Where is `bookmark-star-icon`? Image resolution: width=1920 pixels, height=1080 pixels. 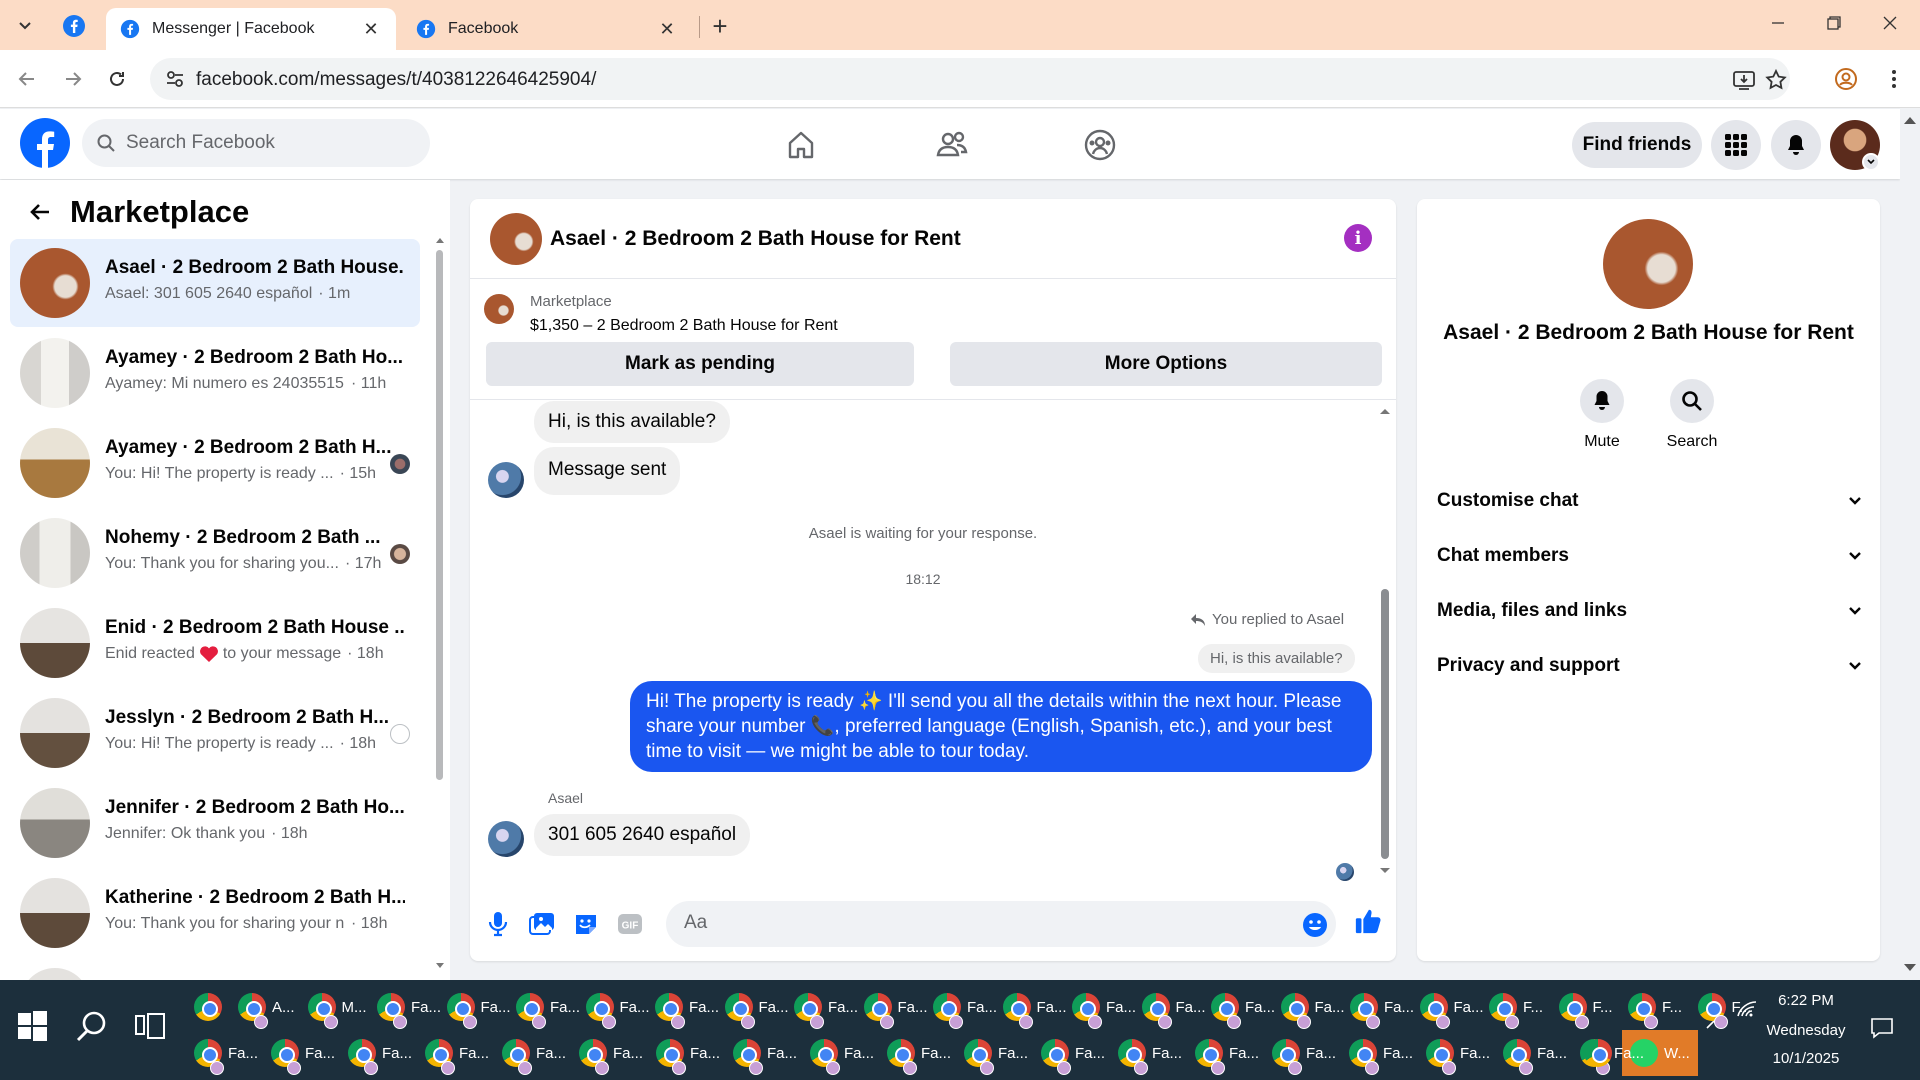 bookmark-star-icon is located at coordinates (1776, 80).